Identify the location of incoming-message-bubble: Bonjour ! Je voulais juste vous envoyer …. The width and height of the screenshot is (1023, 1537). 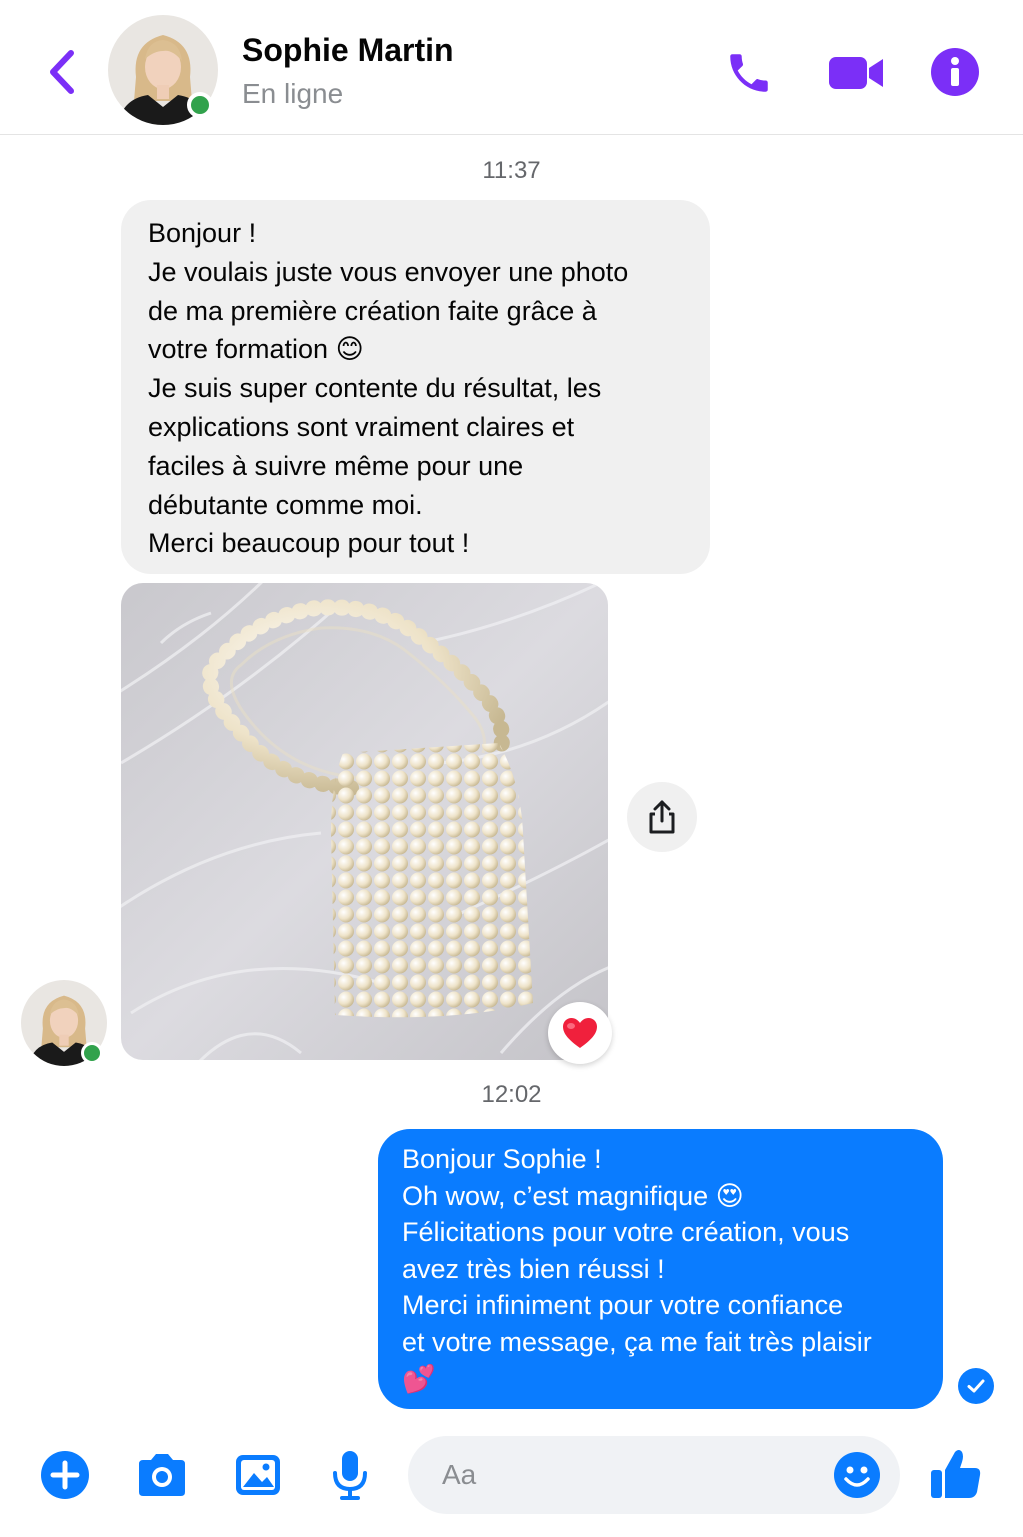
(415, 387).